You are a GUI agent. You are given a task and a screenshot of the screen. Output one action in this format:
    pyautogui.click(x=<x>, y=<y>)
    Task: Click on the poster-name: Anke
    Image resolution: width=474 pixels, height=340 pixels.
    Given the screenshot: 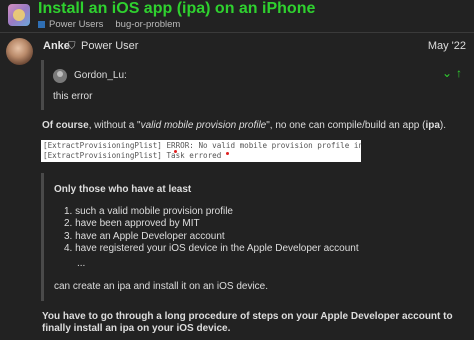 What is the action you would take?
    pyautogui.click(x=56, y=46)
    